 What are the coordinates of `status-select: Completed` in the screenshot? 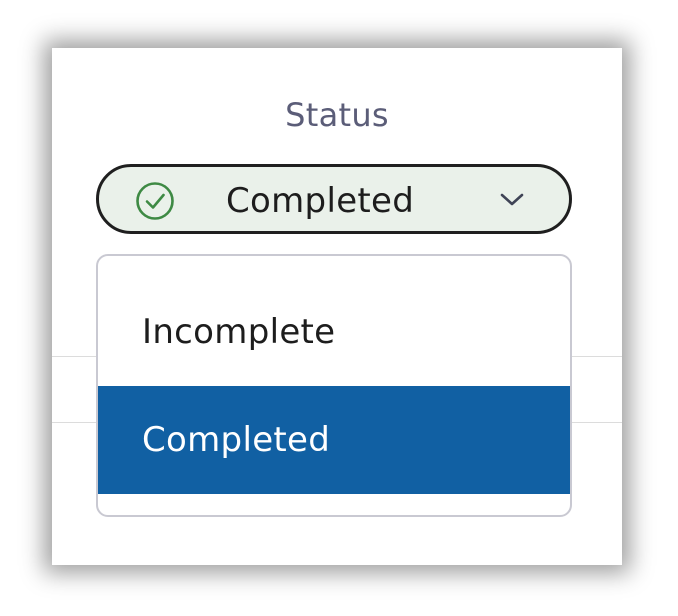 It's located at (334, 199).